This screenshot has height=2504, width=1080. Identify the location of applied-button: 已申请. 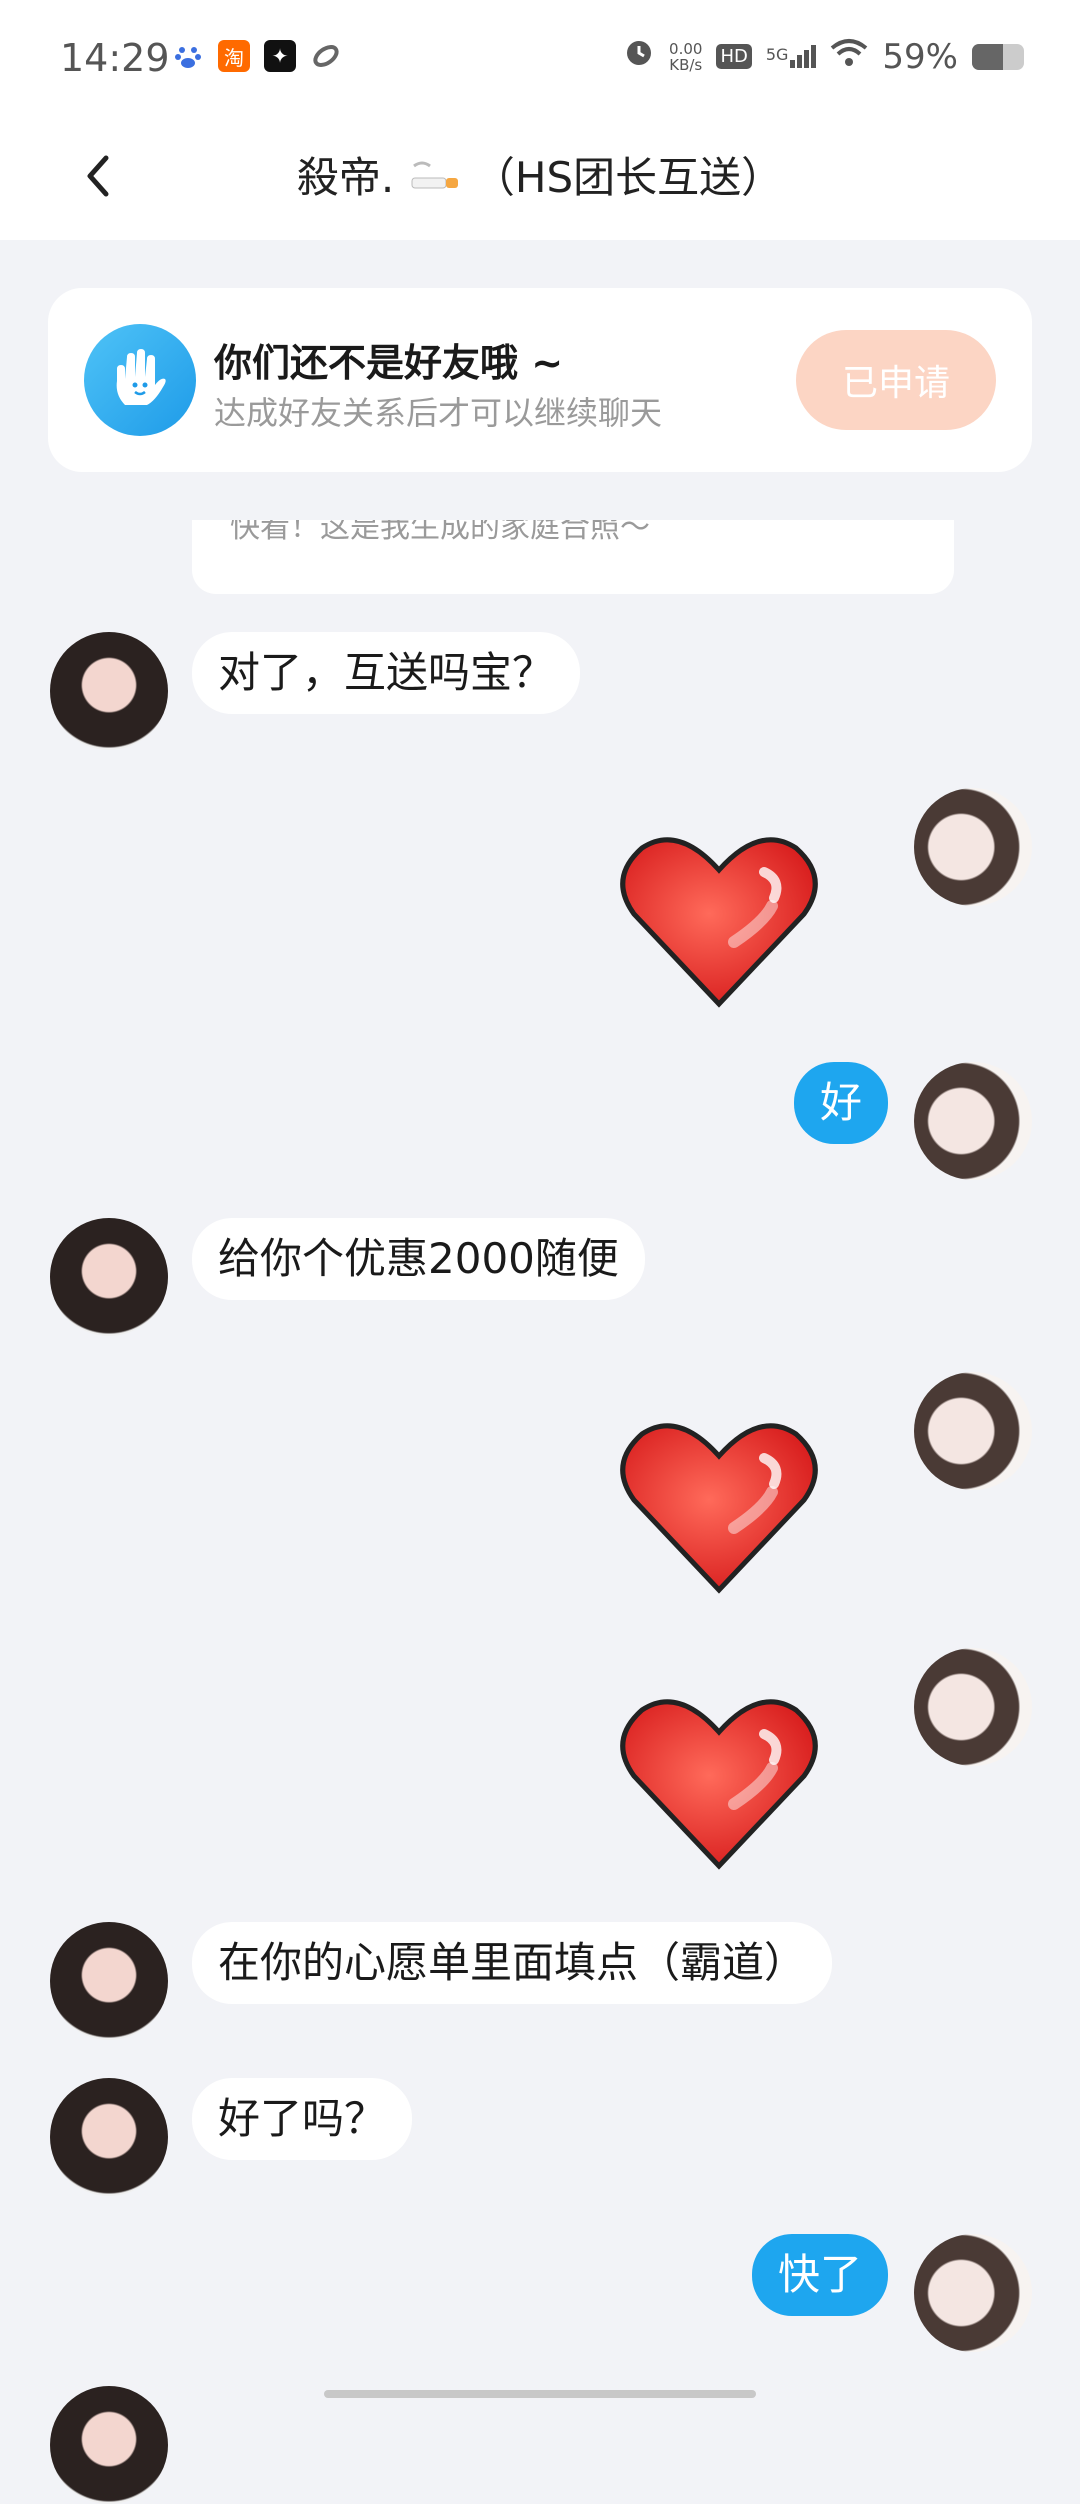
(896, 380).